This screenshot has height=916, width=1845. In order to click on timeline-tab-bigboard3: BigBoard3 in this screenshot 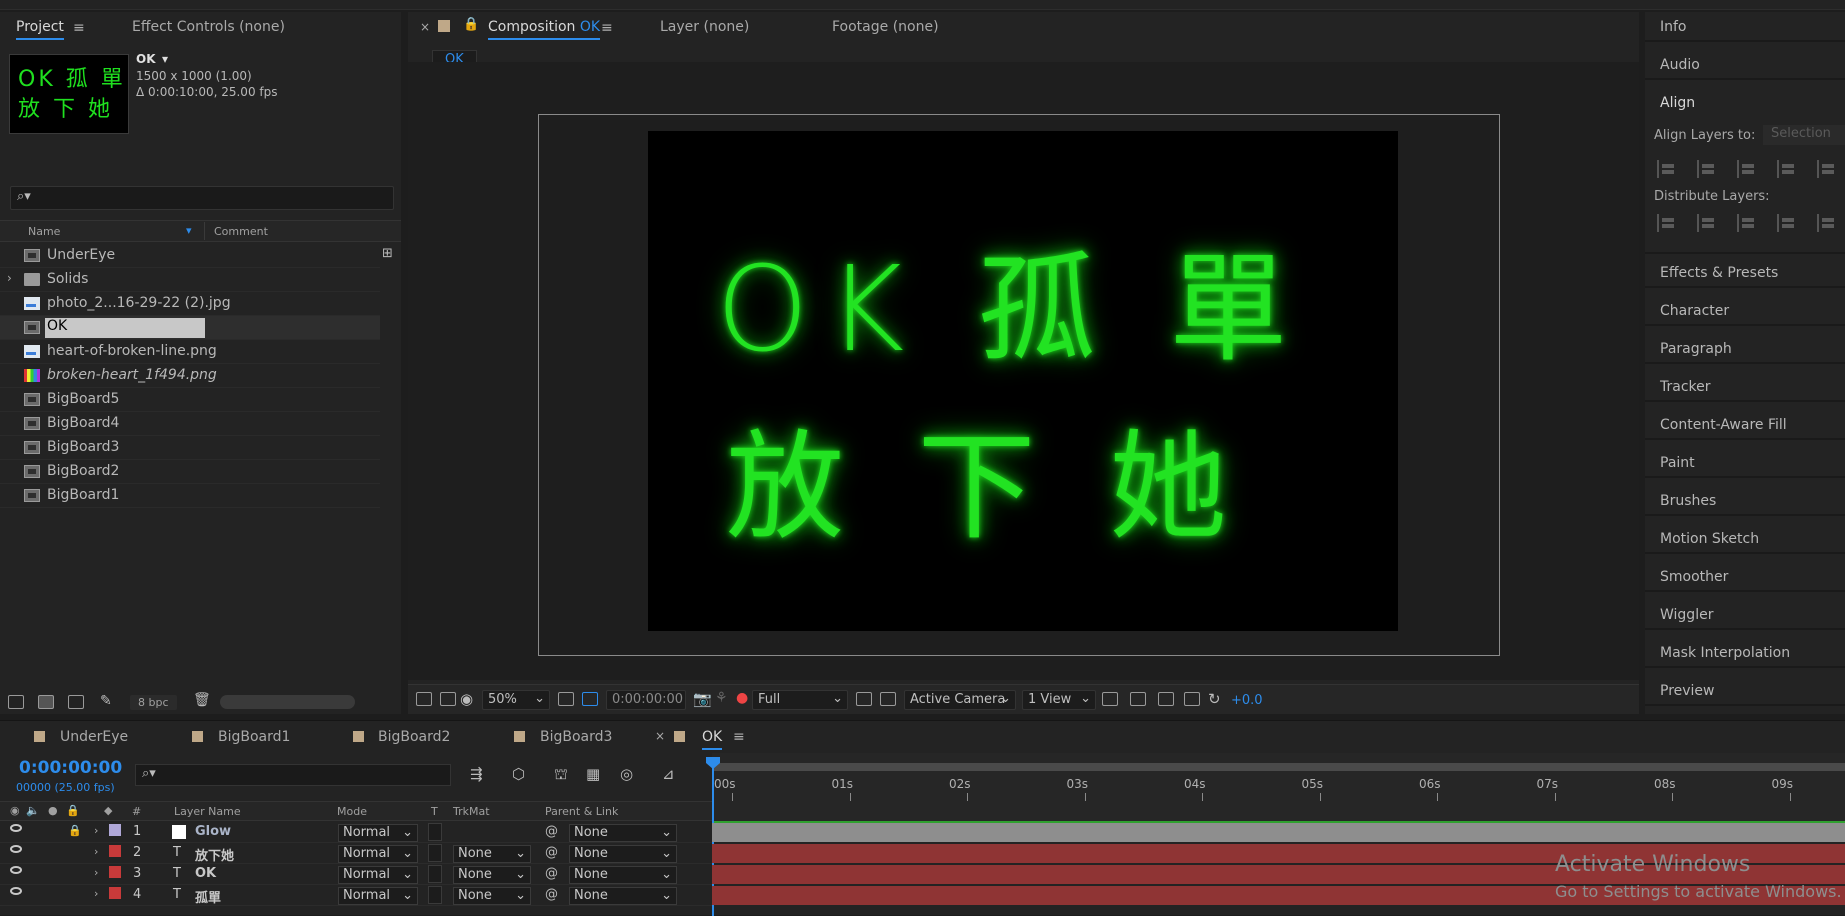, I will do `click(576, 737)`.